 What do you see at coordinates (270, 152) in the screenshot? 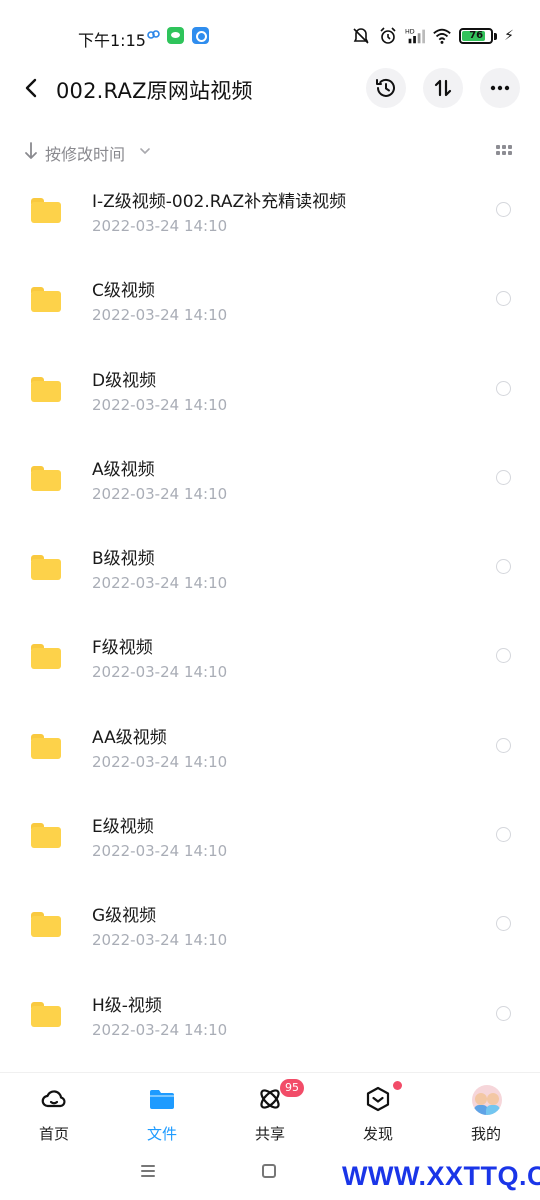
I see `sort-row: 按修改时间` at bounding box center [270, 152].